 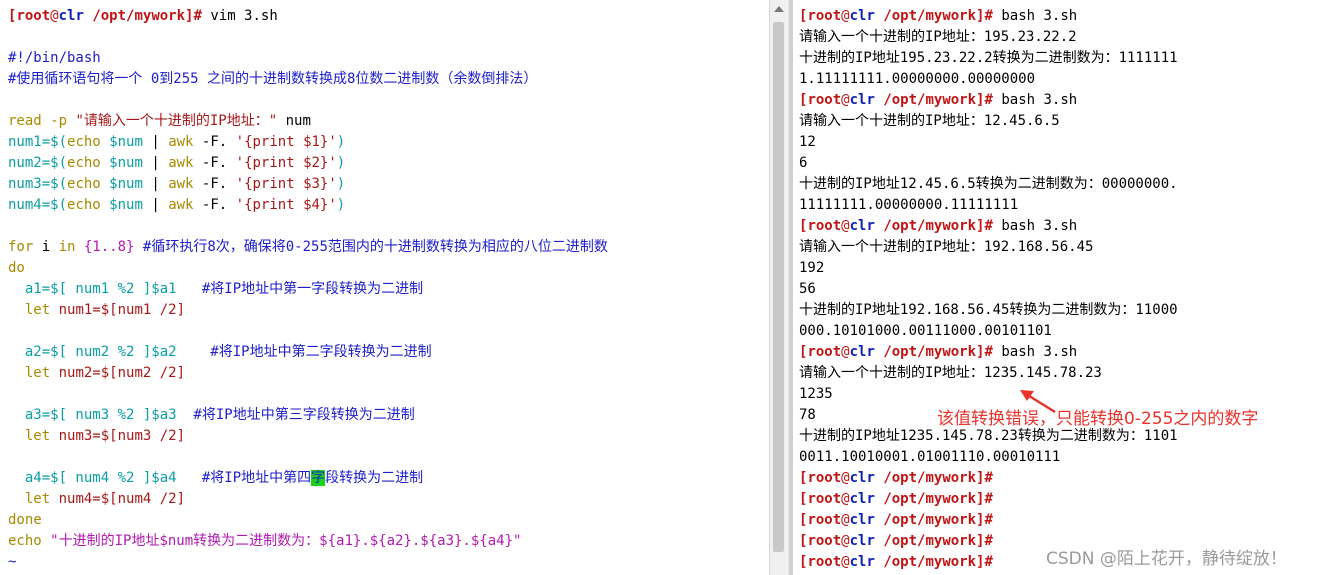 What do you see at coordinates (807, 289) in the screenshot?
I see `output-line: 56` at bounding box center [807, 289].